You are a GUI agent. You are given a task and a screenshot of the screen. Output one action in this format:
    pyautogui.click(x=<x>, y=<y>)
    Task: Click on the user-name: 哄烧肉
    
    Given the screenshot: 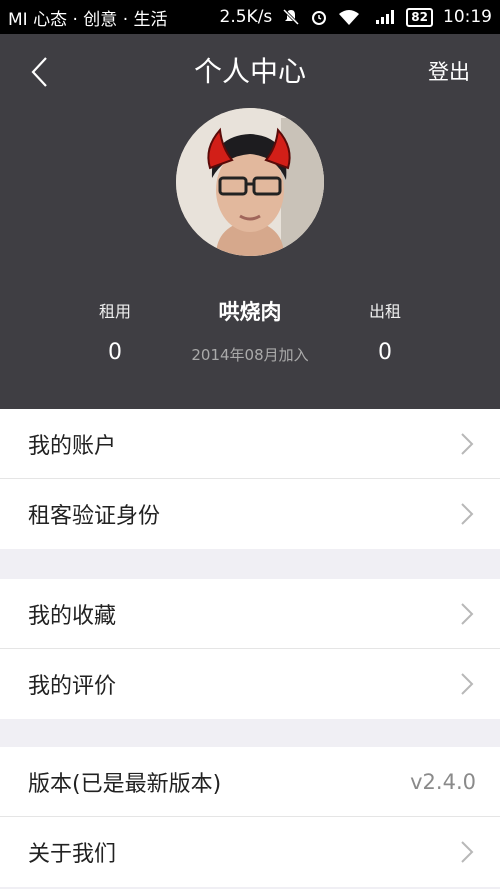 What is the action you would take?
    pyautogui.click(x=250, y=312)
    